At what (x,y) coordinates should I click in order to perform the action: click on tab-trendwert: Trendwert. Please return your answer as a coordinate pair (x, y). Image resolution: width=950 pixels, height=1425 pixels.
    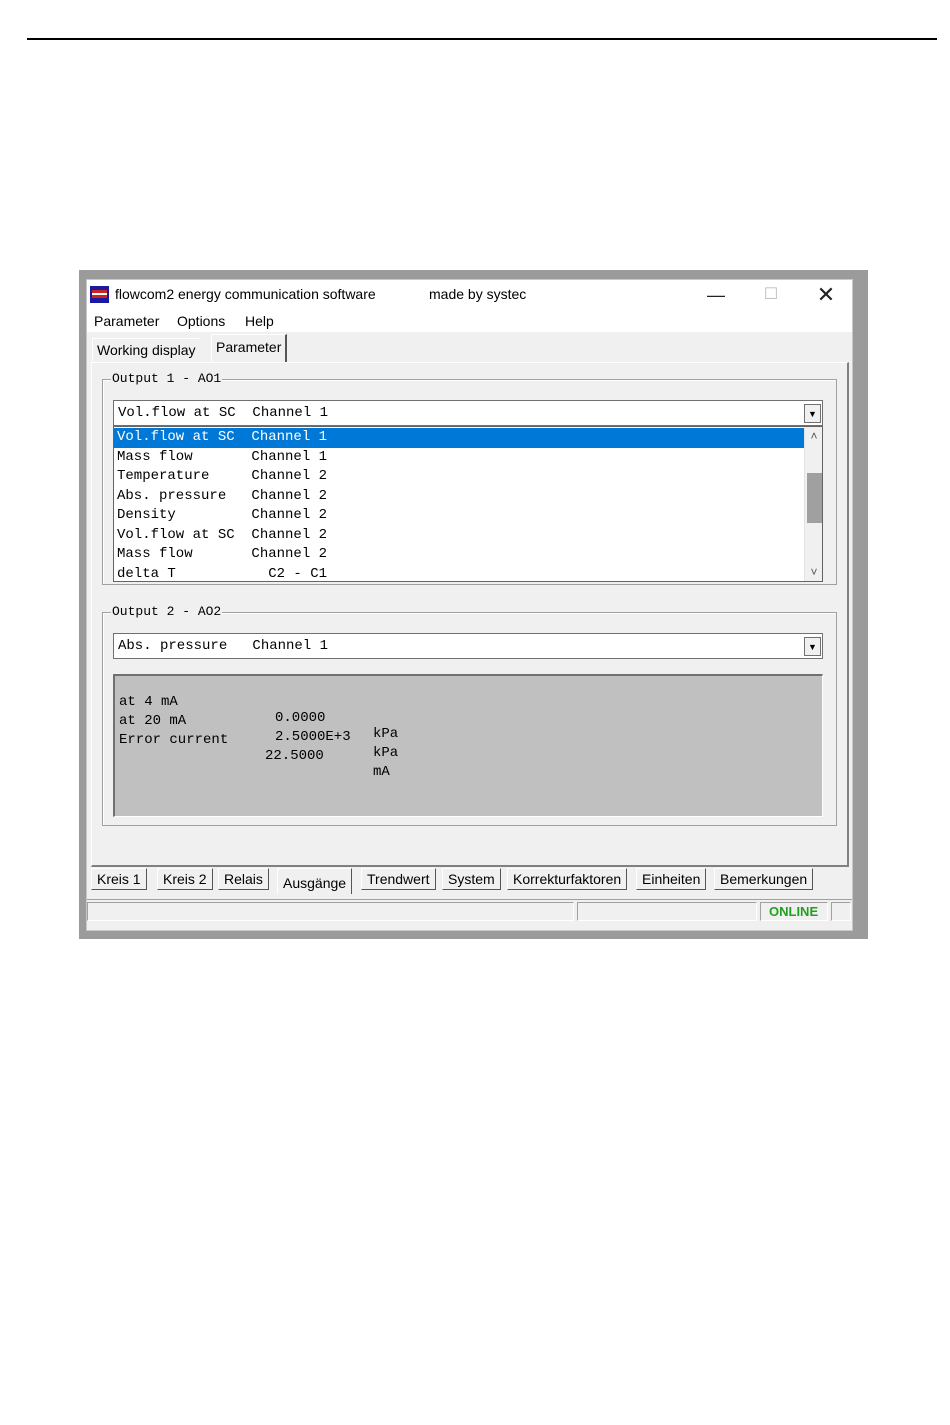
    Looking at the image, I should click on (398, 879).